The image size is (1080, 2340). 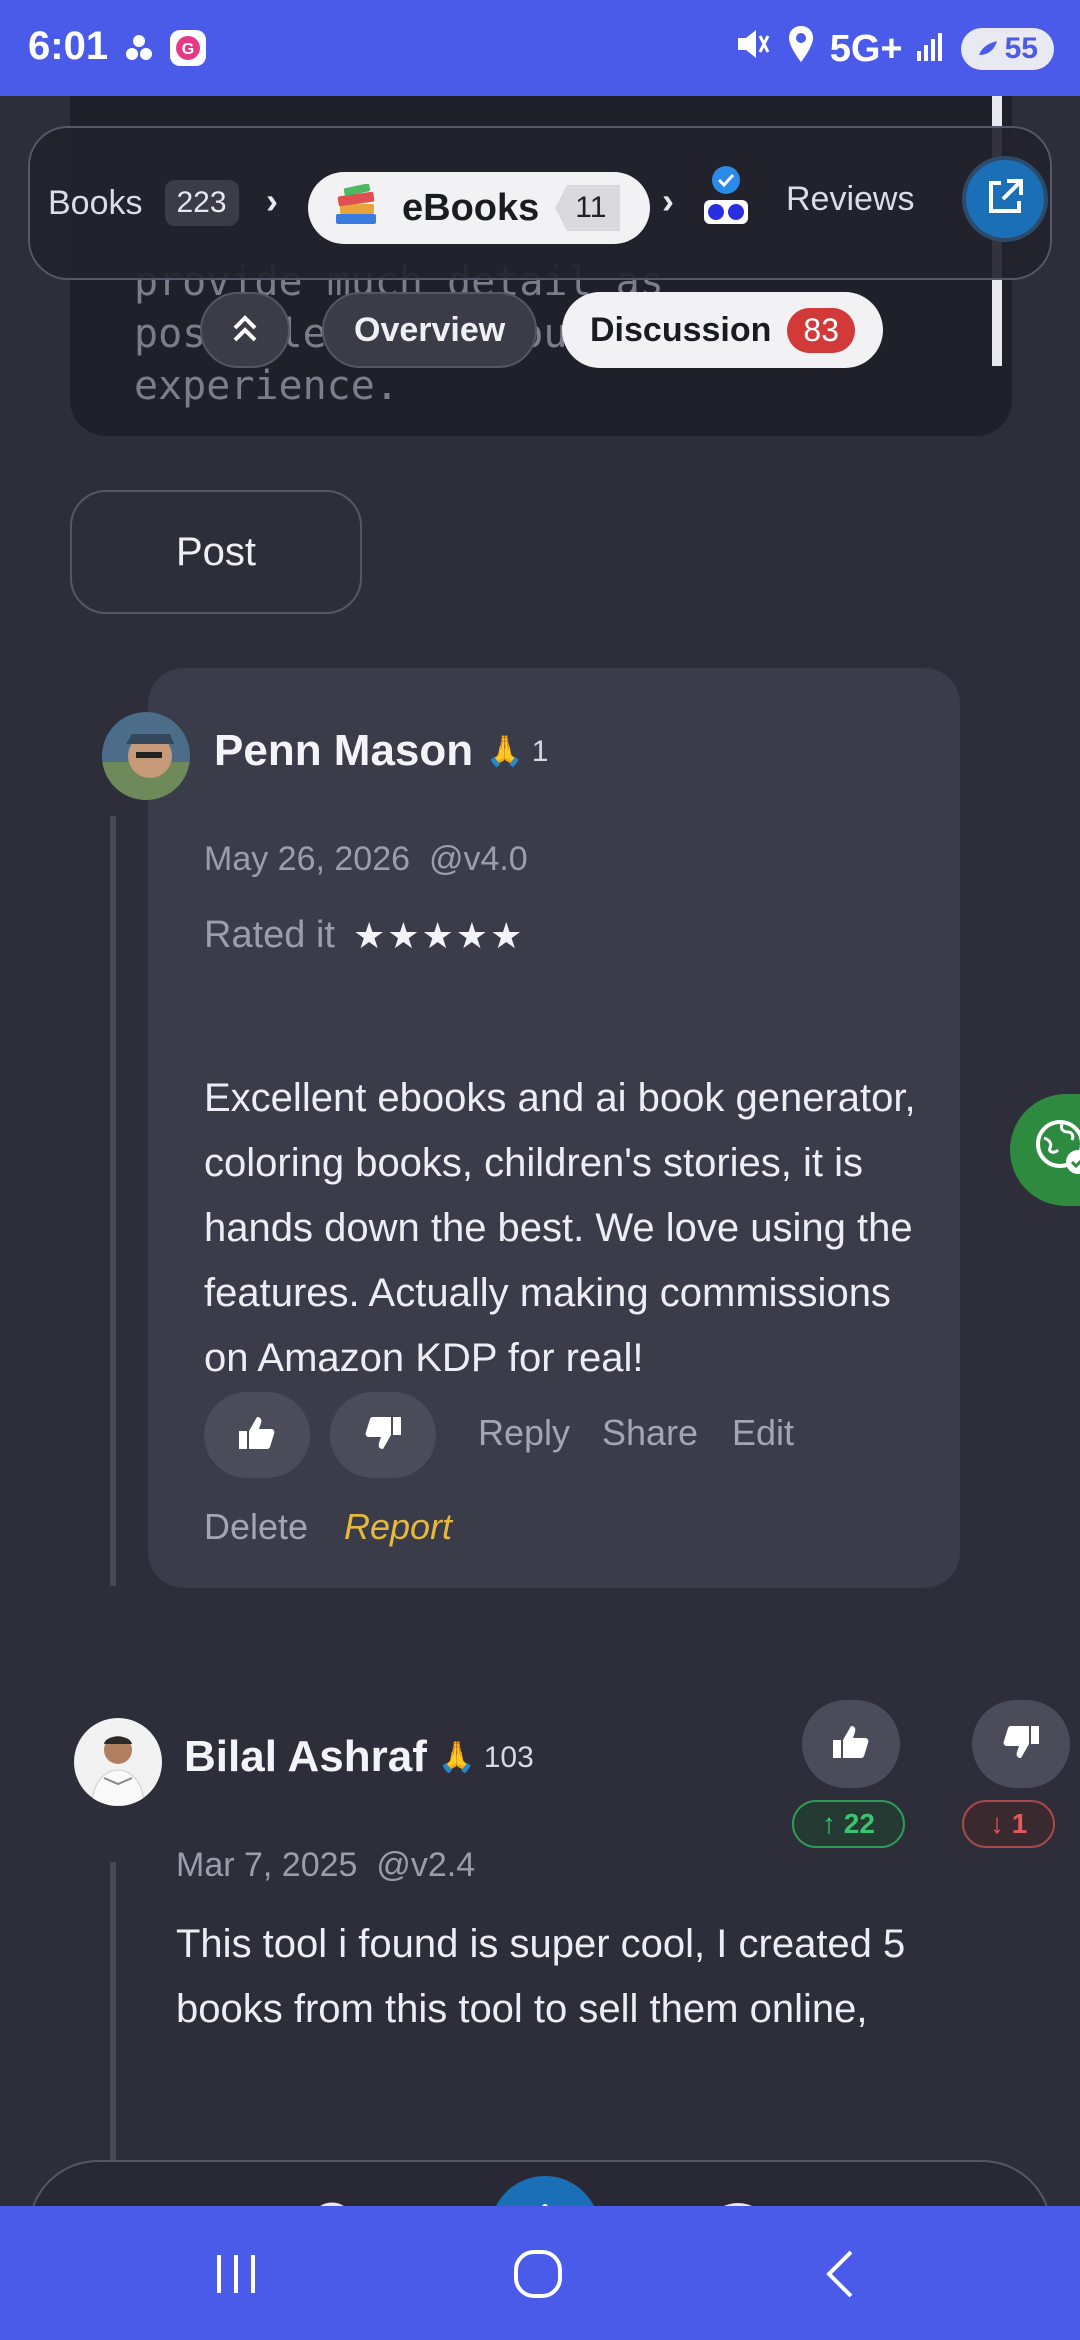 I want to click on svg-text: G, so click(x=188, y=49).